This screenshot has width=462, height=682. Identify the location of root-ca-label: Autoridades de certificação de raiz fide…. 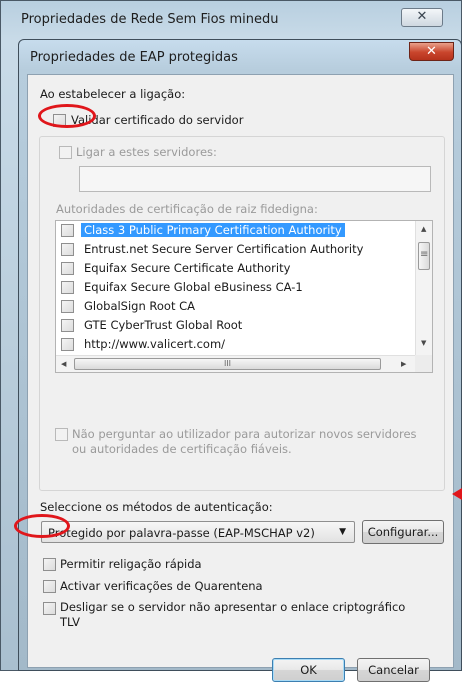
(187, 209).